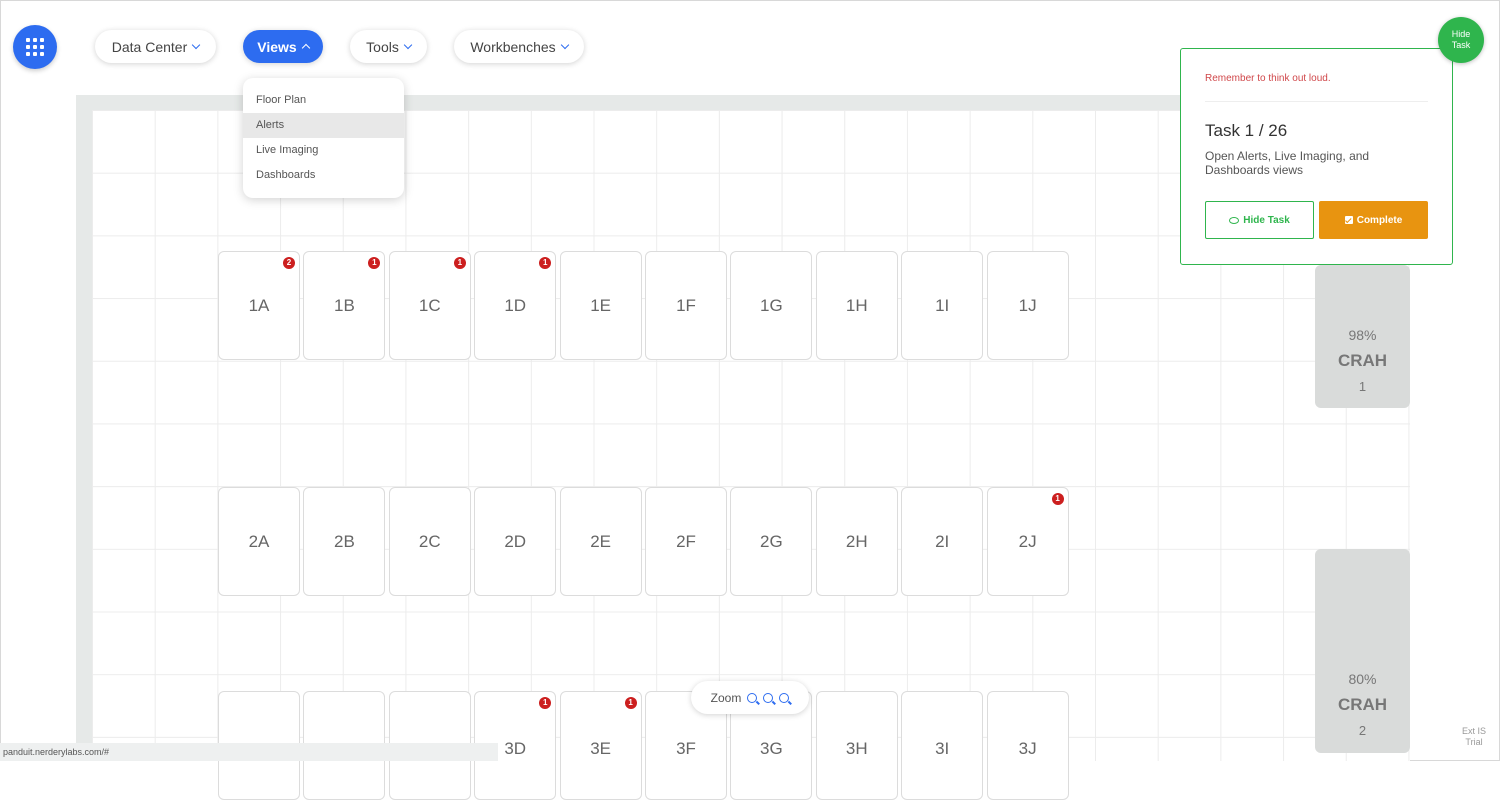  I want to click on rack-label: 1B, so click(344, 305).